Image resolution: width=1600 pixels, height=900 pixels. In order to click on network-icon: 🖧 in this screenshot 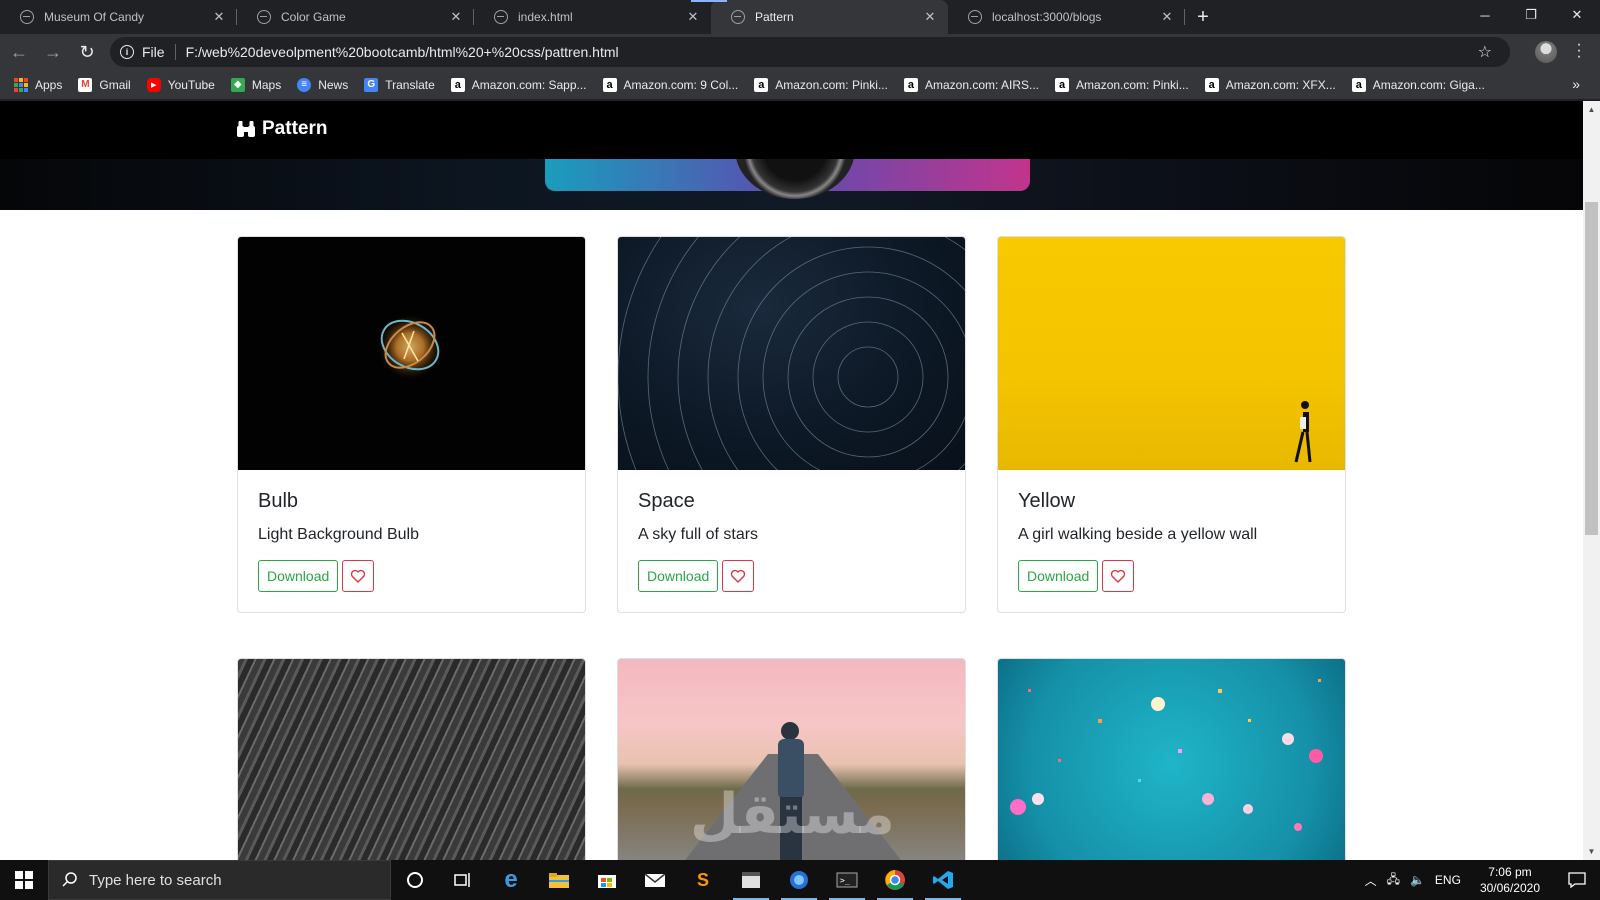, I will do `click(1393, 880)`.